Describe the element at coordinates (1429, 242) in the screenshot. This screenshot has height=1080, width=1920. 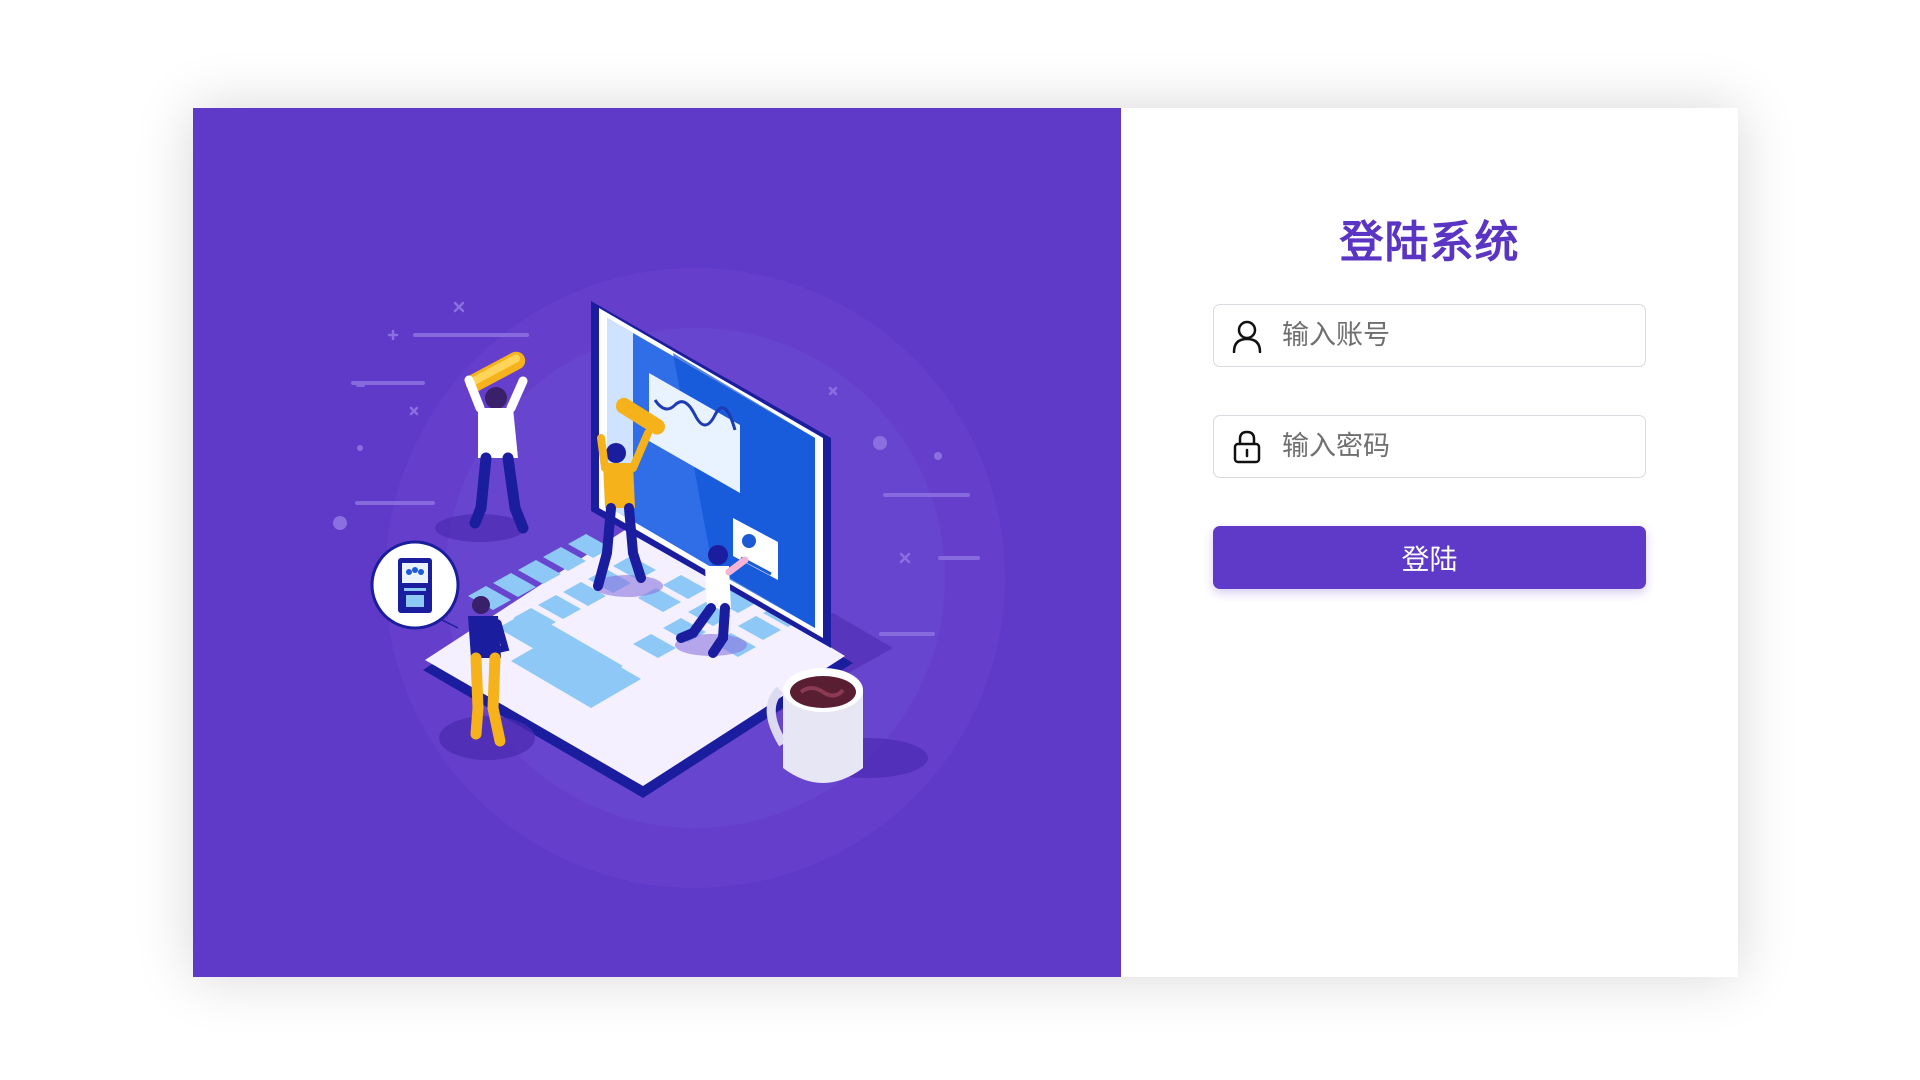
I see `page-title: 登陆系统` at that location.